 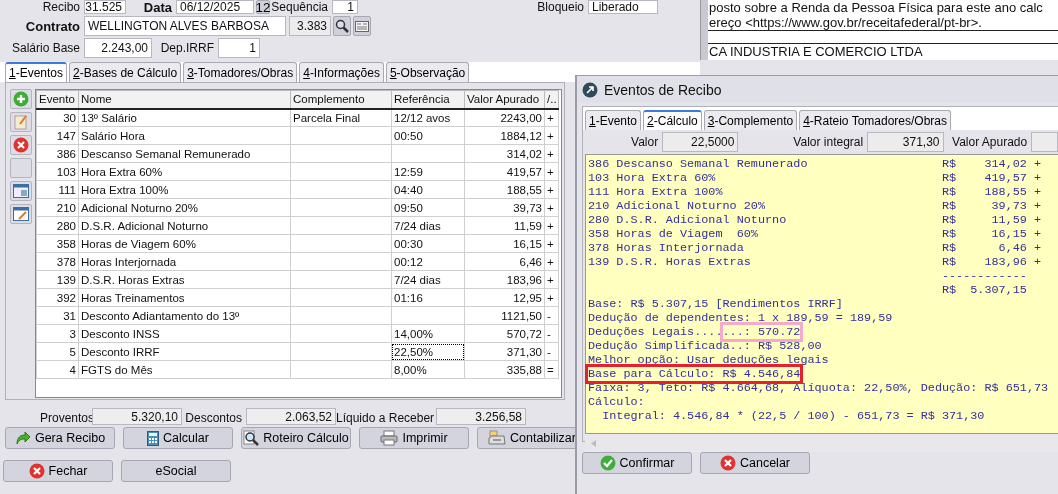 What do you see at coordinates (184, 153) in the screenshot?
I see `table-cell: Descanso Semanal Remunerado` at bounding box center [184, 153].